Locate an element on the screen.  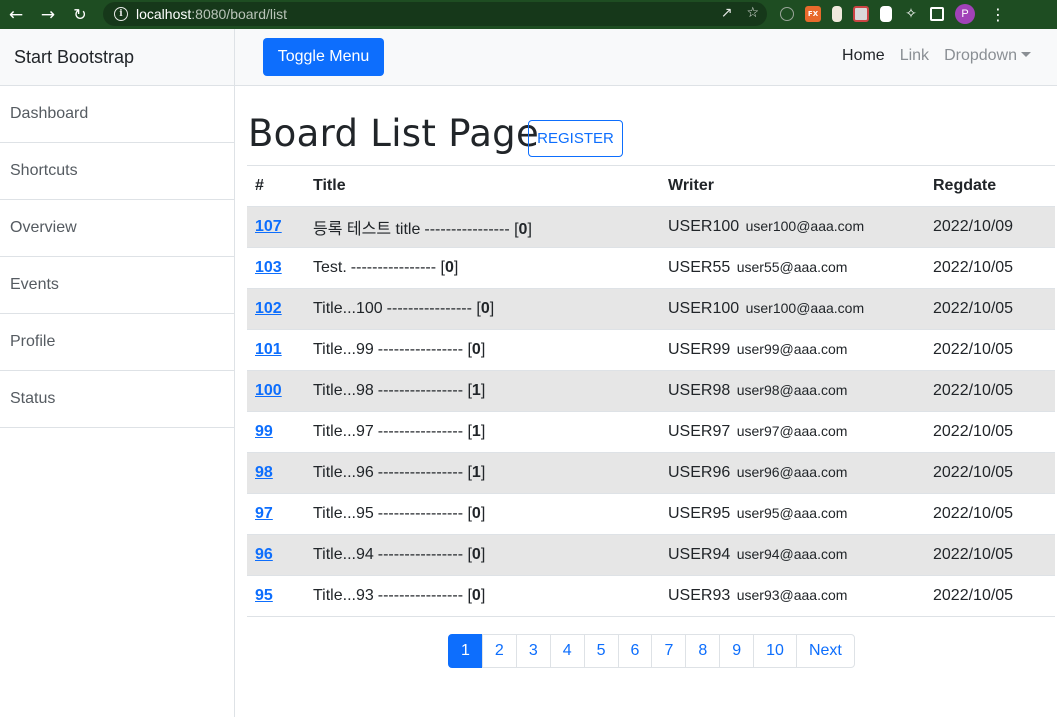
post-title: 등록 테스트 title is located at coordinates (366, 229).